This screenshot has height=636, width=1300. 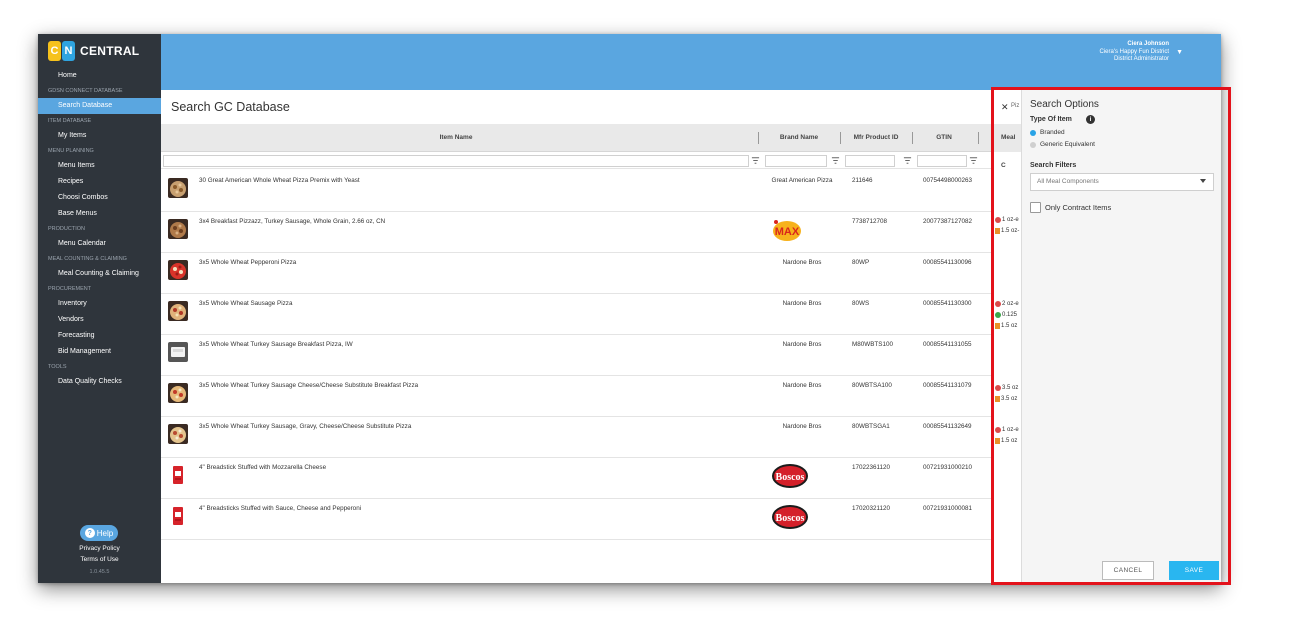 I want to click on brand-filter-input, so click(x=796, y=161).